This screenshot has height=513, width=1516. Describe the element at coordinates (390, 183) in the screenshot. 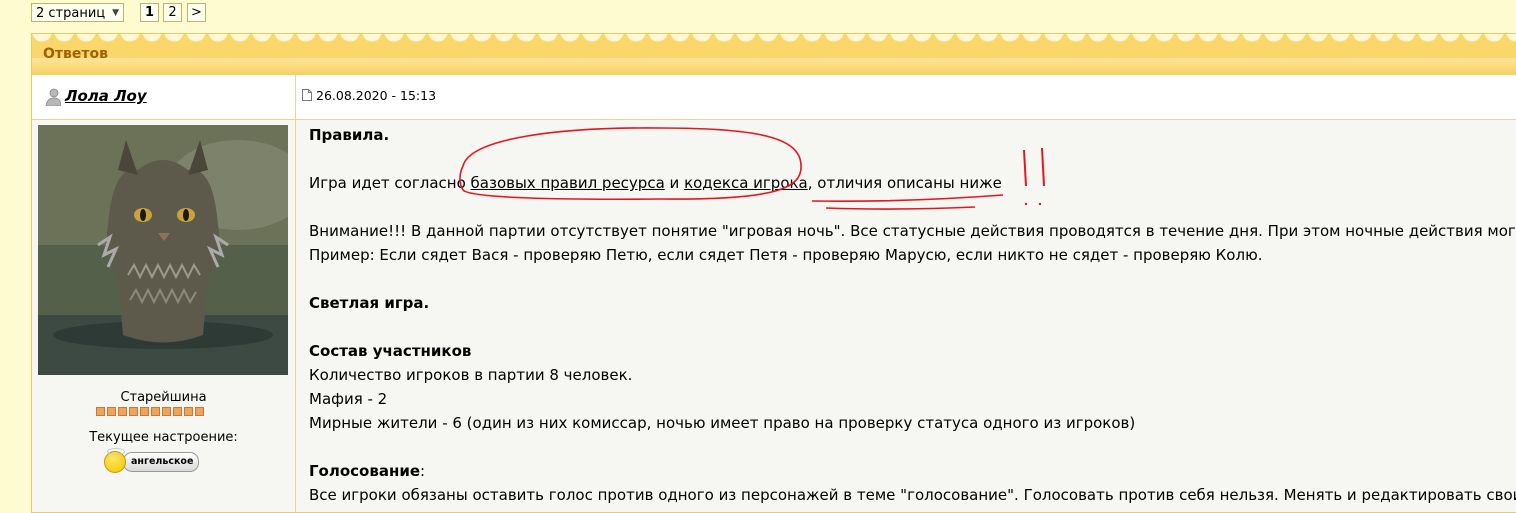

I see `rules-text: Игра идет согласно` at that location.